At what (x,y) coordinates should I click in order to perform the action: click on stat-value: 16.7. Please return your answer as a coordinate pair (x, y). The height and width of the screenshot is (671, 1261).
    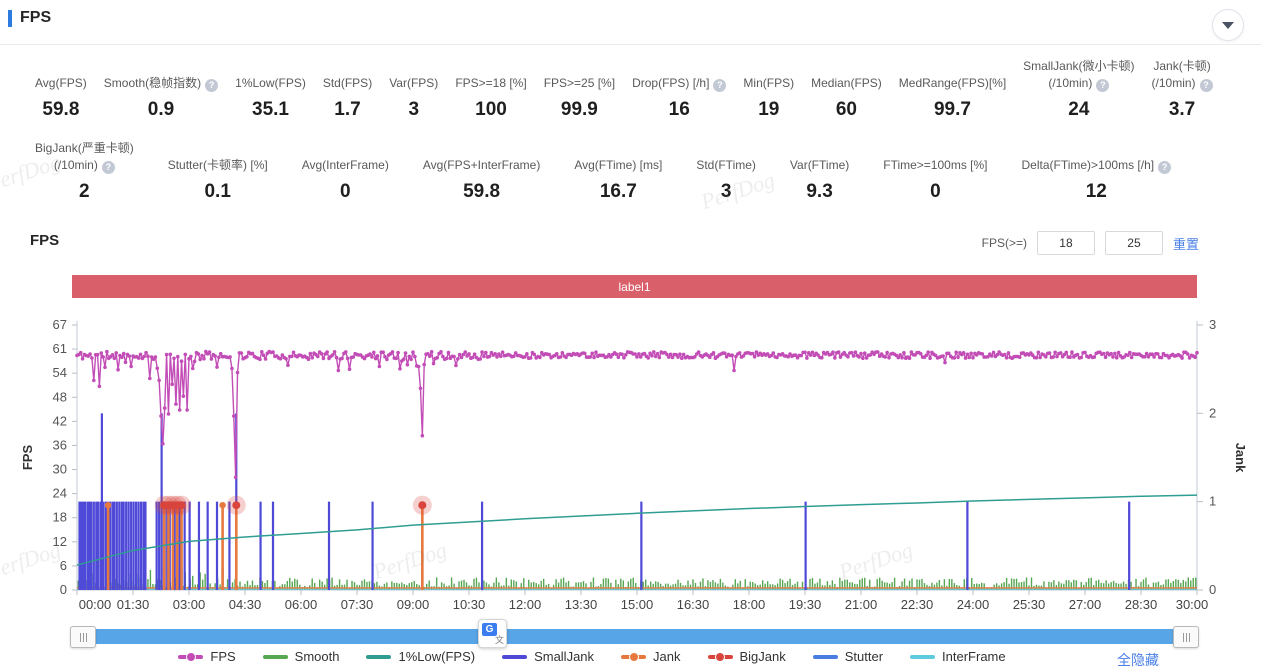
    Looking at the image, I should click on (618, 191).